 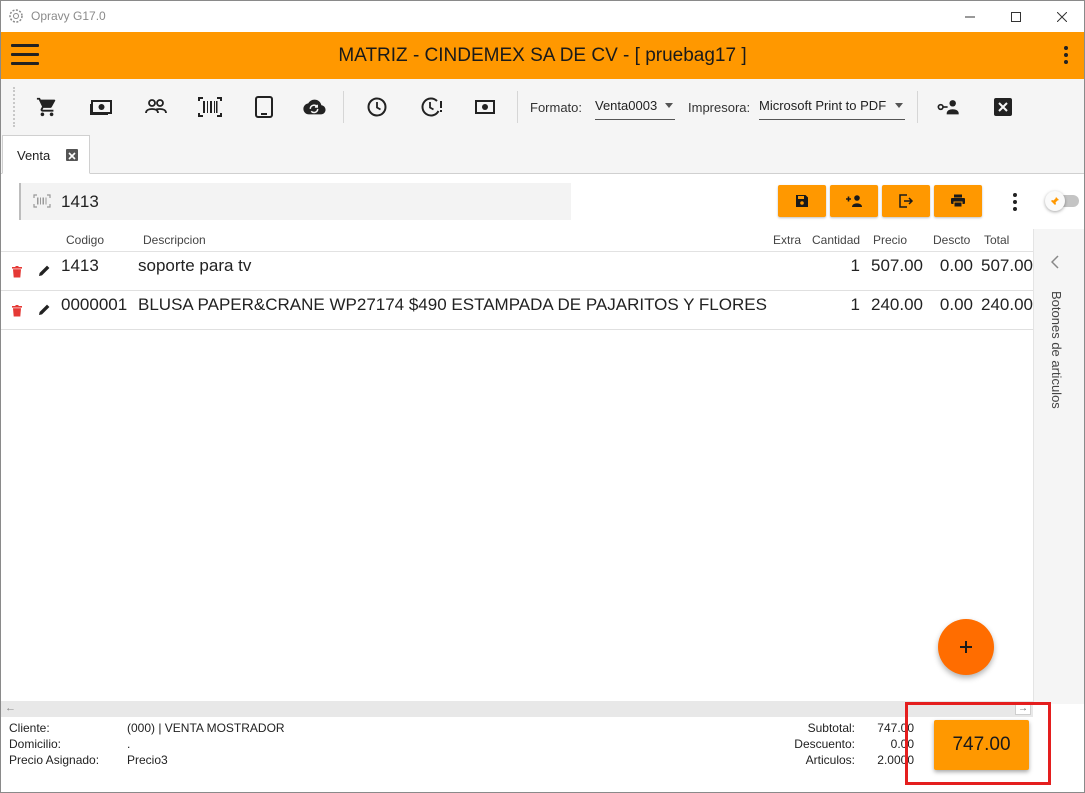 What do you see at coordinates (156, 107) in the screenshot?
I see `customers-icon` at bounding box center [156, 107].